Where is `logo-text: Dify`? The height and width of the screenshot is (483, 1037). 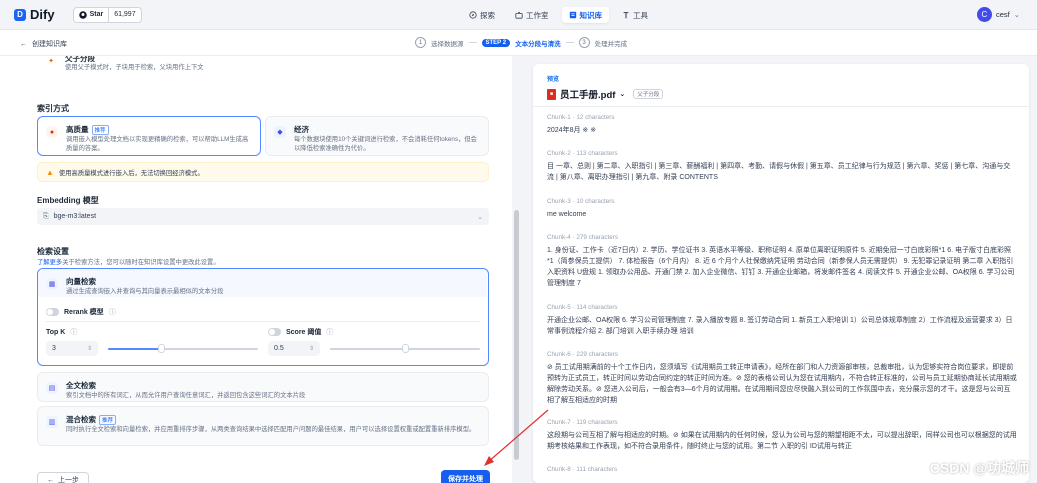
logo-text: Dify is located at coordinates (42, 14).